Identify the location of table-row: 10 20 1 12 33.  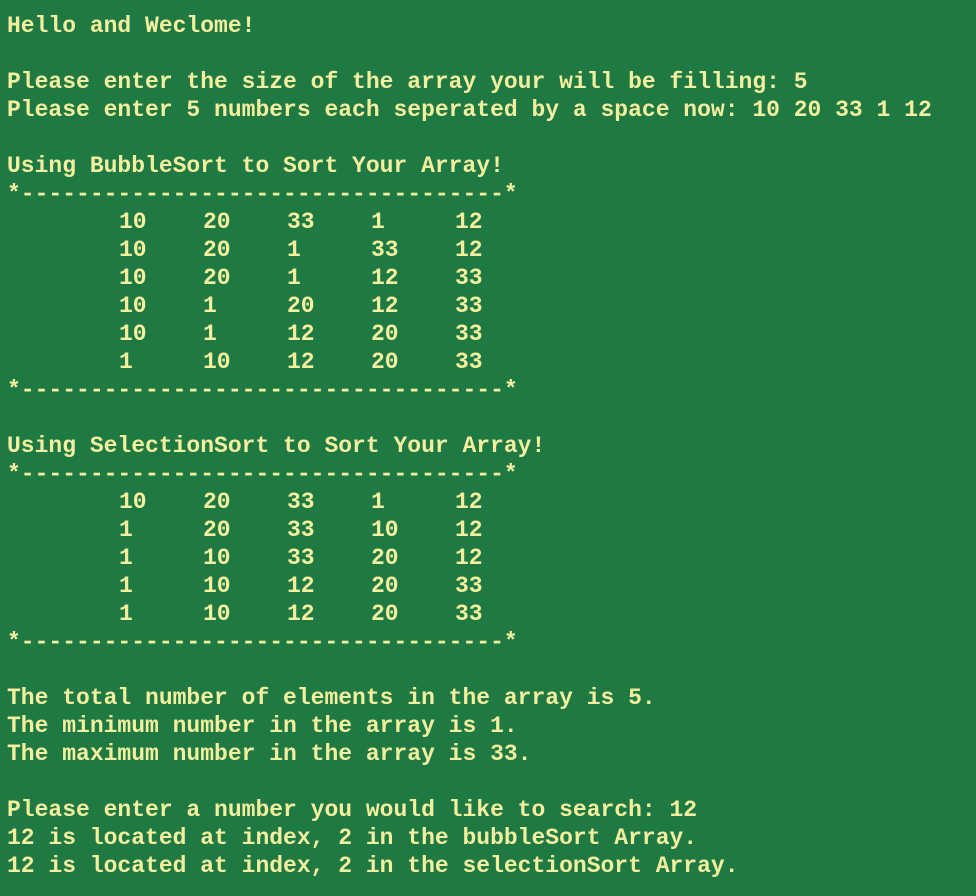
(491, 278).